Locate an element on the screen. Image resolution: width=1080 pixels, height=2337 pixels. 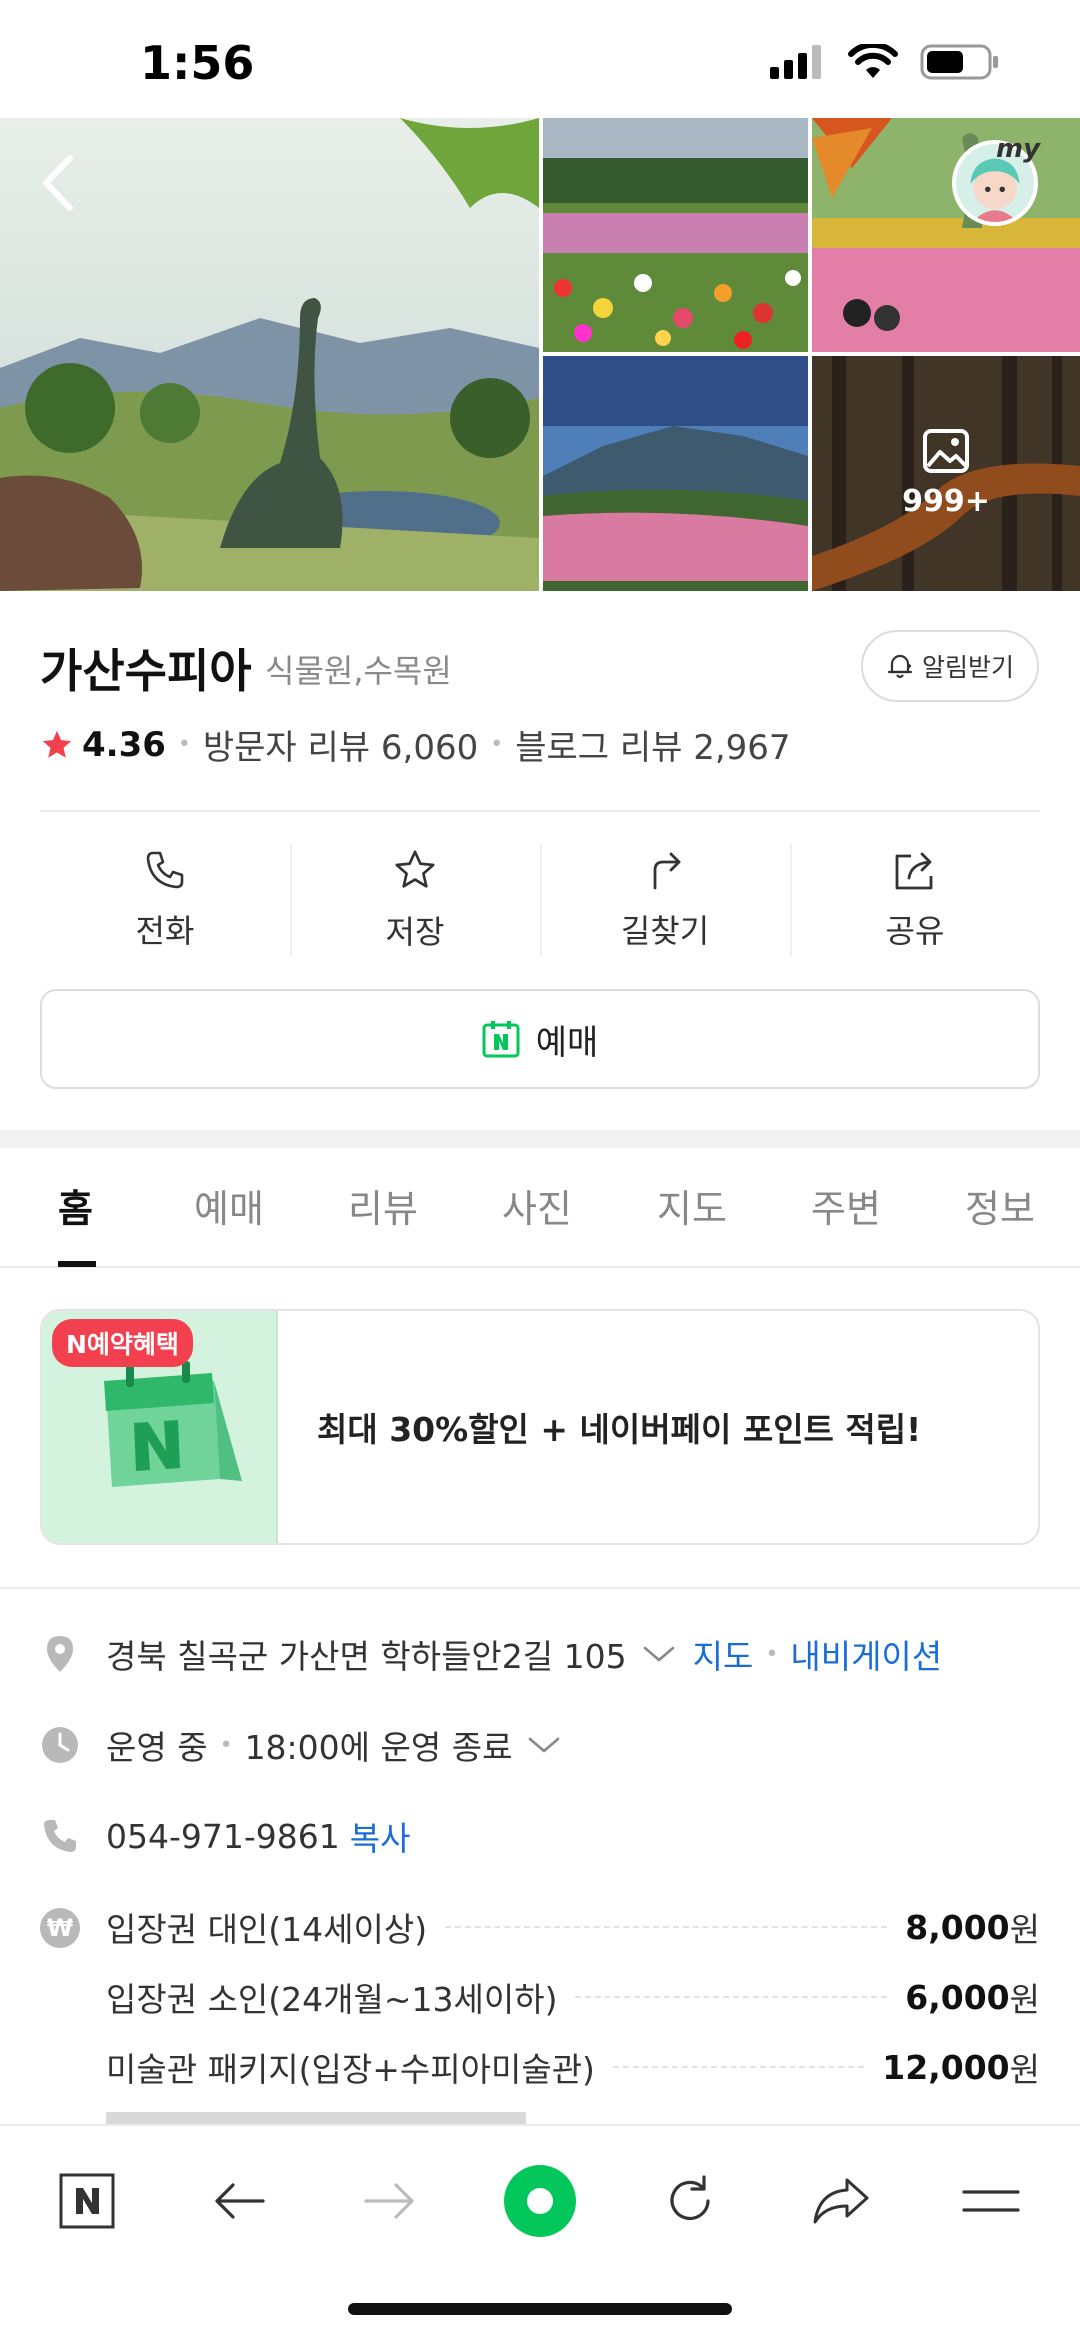
directions-button: 길찾기 is located at coordinates (665, 900).